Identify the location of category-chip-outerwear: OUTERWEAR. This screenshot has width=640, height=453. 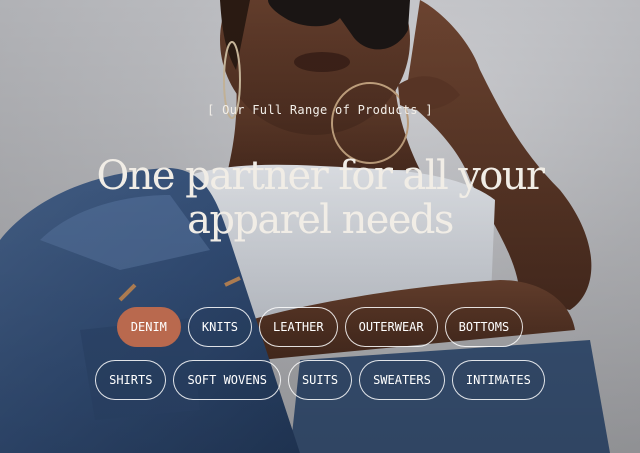
(391, 327).